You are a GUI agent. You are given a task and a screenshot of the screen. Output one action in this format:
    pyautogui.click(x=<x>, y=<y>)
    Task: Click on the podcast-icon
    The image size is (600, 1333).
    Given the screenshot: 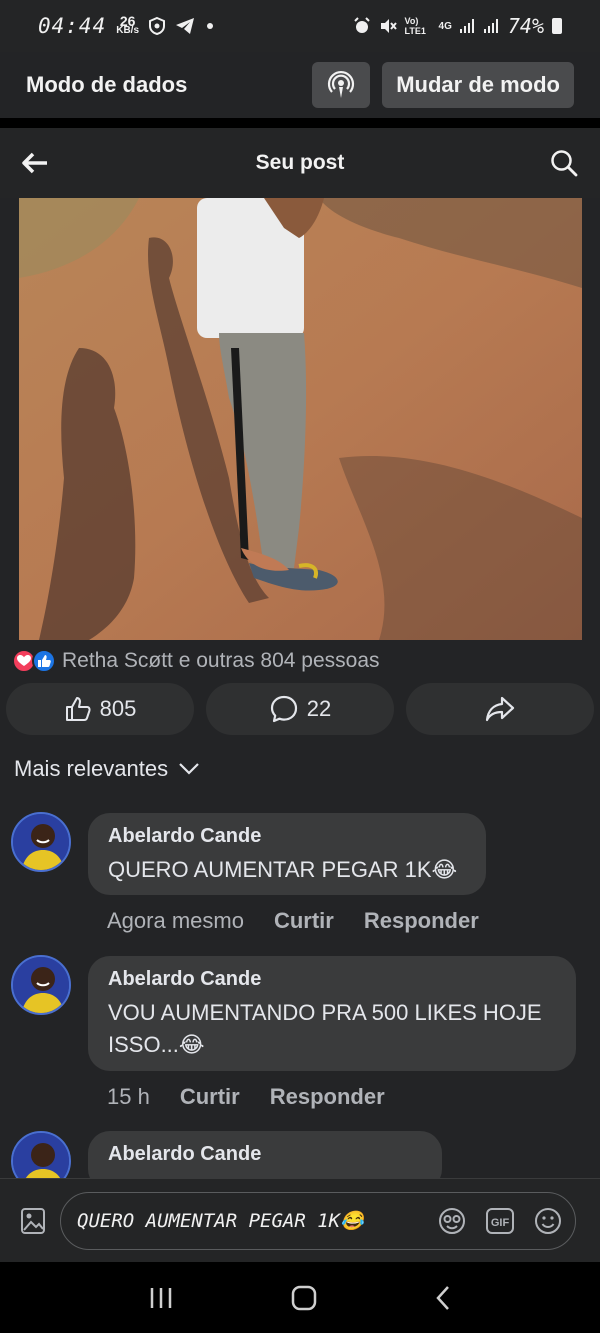 What is the action you would take?
    pyautogui.click(x=341, y=84)
    